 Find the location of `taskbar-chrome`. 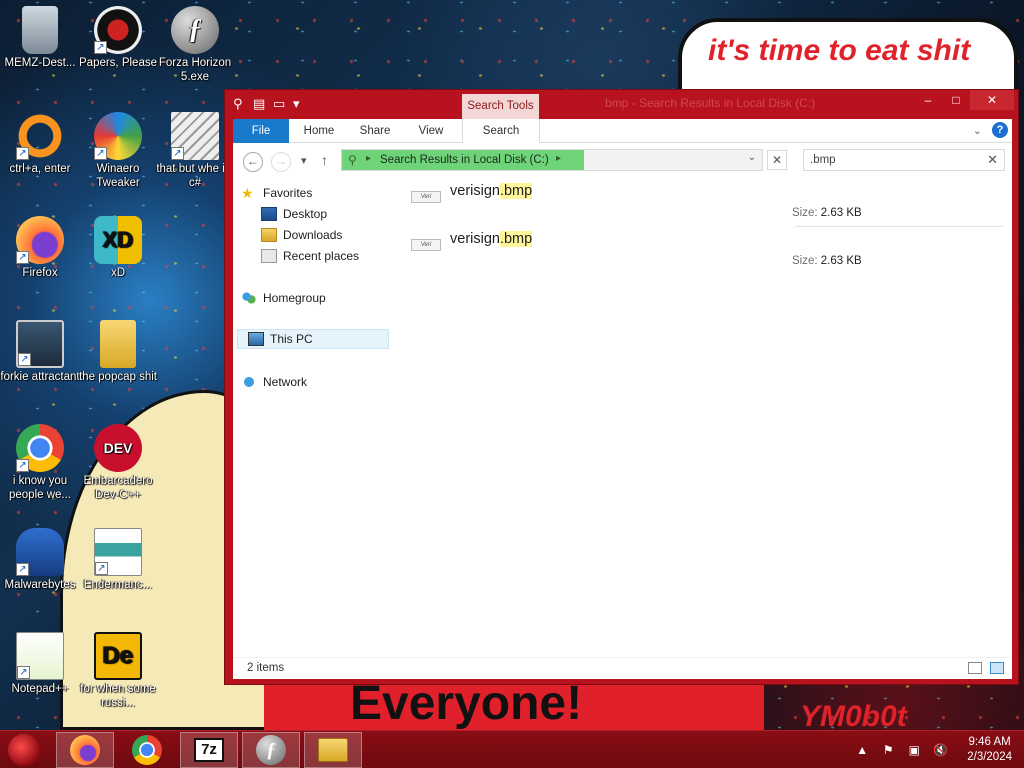

taskbar-chrome is located at coordinates (147, 750).